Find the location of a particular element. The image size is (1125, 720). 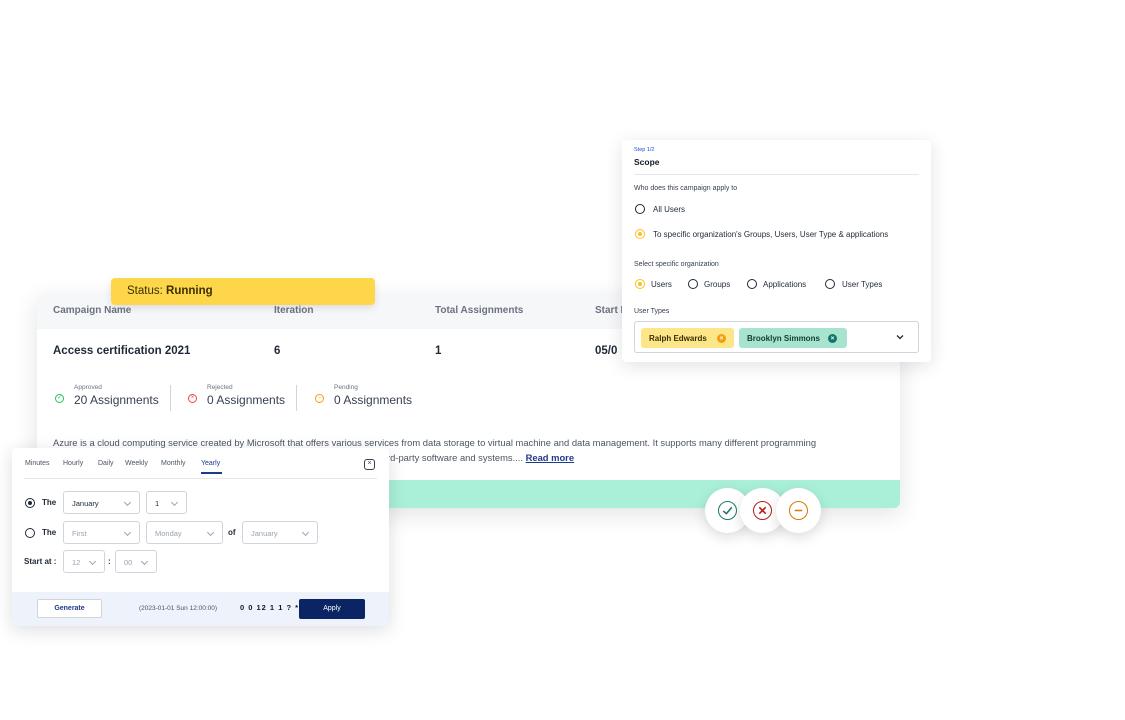

radio-the-month-day is located at coordinates (30, 503).